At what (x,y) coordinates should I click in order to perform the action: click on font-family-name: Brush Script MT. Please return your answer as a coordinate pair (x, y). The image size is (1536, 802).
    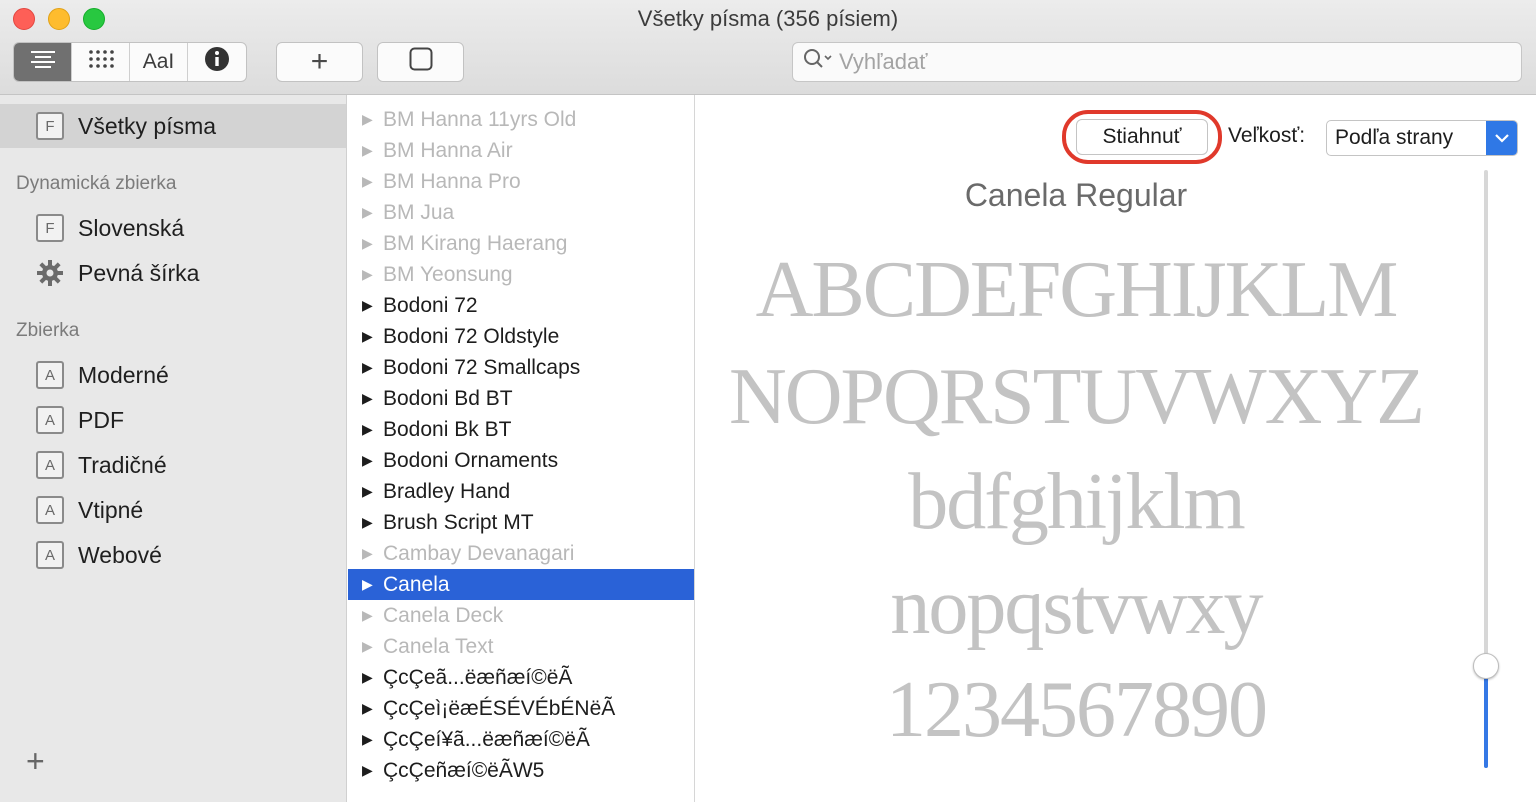
    Looking at the image, I should click on (458, 522).